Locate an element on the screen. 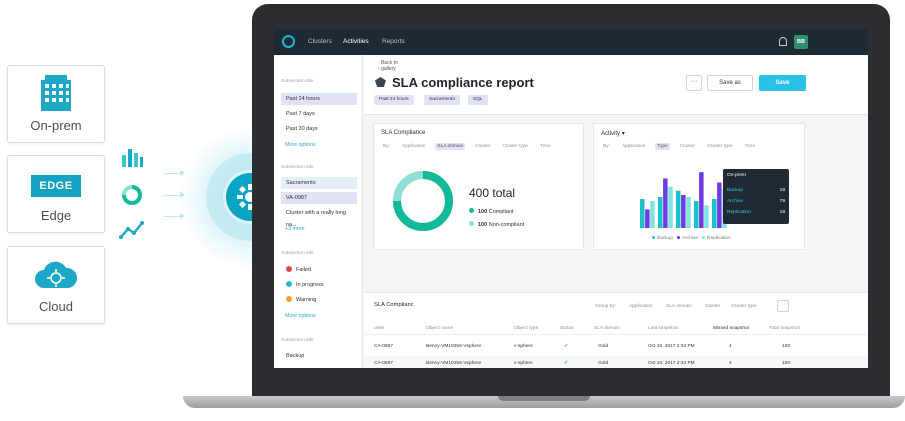  bar-archive-c2 is located at coordinates (665, 203).